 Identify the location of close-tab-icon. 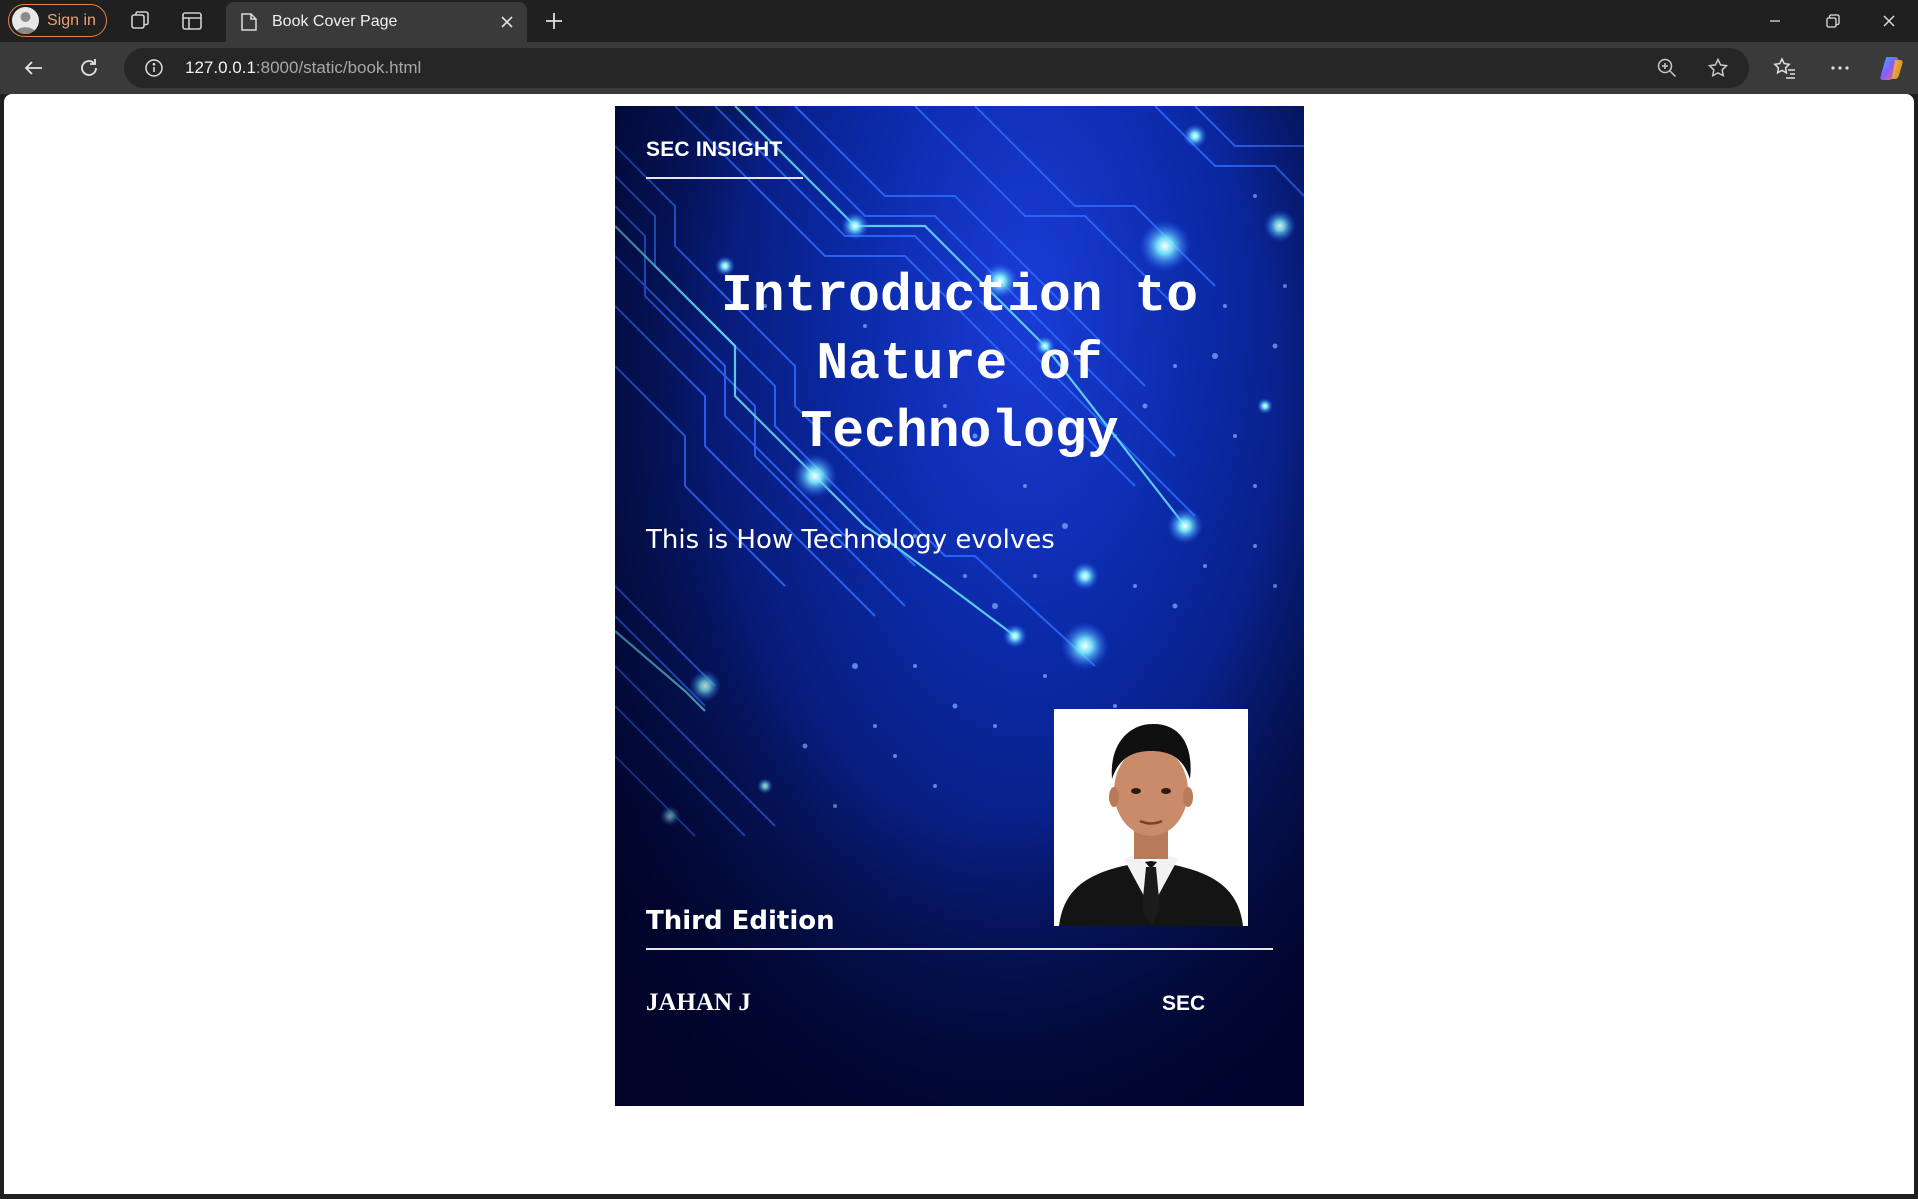
(507, 22).